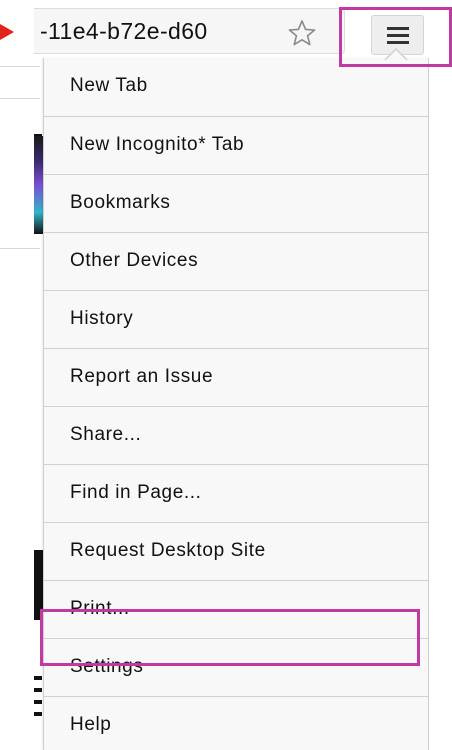 The image size is (452, 750). What do you see at coordinates (236, 261) in the screenshot?
I see `menu-item-other-devices: Other Devices` at bounding box center [236, 261].